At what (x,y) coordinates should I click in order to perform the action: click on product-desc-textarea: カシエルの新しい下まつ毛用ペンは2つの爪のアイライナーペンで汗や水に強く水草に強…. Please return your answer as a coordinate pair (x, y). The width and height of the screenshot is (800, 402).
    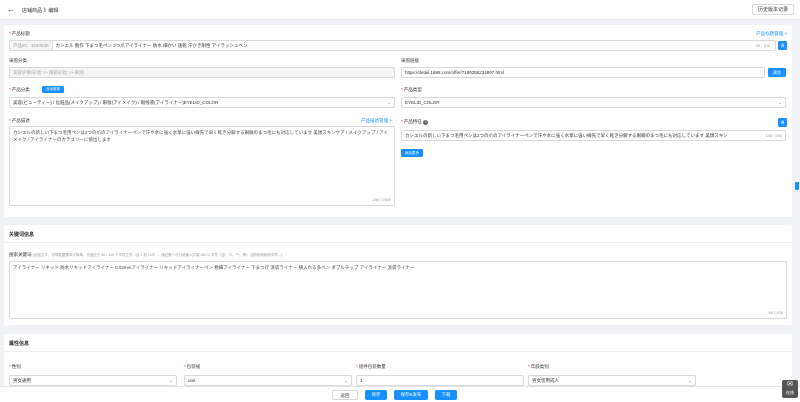
    Looking at the image, I should click on (202, 166).